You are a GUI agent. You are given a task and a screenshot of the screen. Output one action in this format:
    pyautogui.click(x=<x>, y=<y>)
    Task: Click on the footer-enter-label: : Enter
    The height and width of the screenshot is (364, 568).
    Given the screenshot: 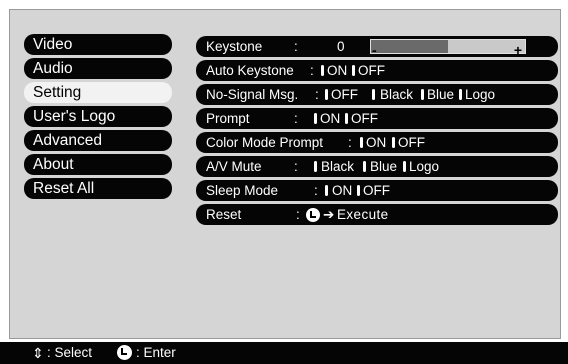 What is the action you would take?
    pyautogui.click(x=156, y=352)
    